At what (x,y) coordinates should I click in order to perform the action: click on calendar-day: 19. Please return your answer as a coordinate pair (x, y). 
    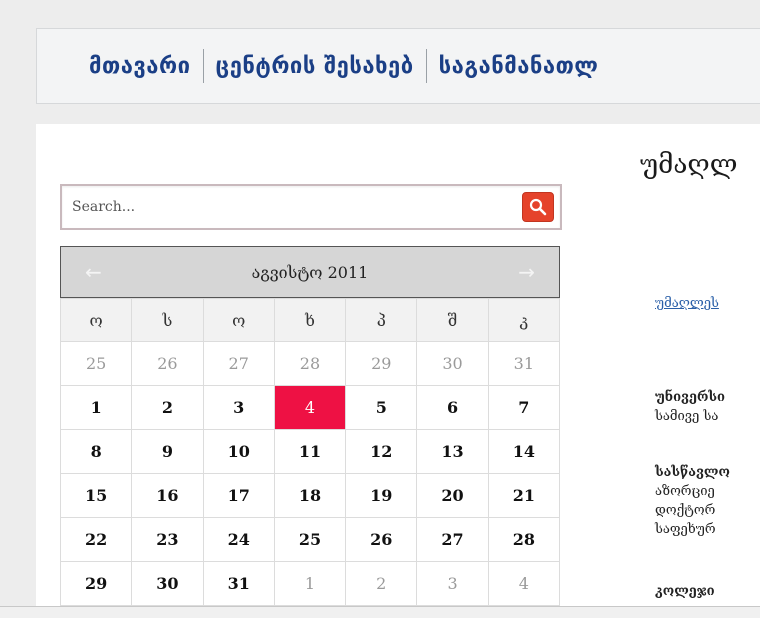
    Looking at the image, I should click on (381, 495).